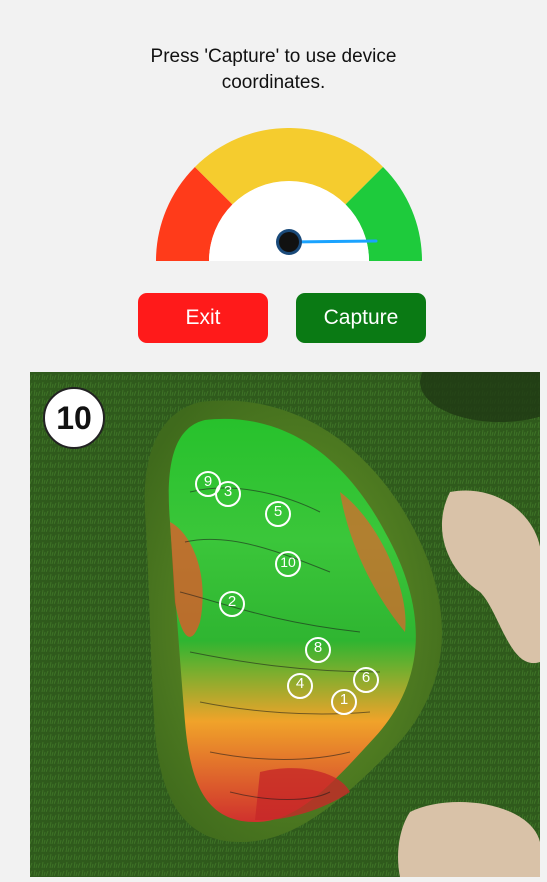 The image size is (547, 882). Describe the element at coordinates (361, 318) in the screenshot. I see `capture-button: Capture` at that location.